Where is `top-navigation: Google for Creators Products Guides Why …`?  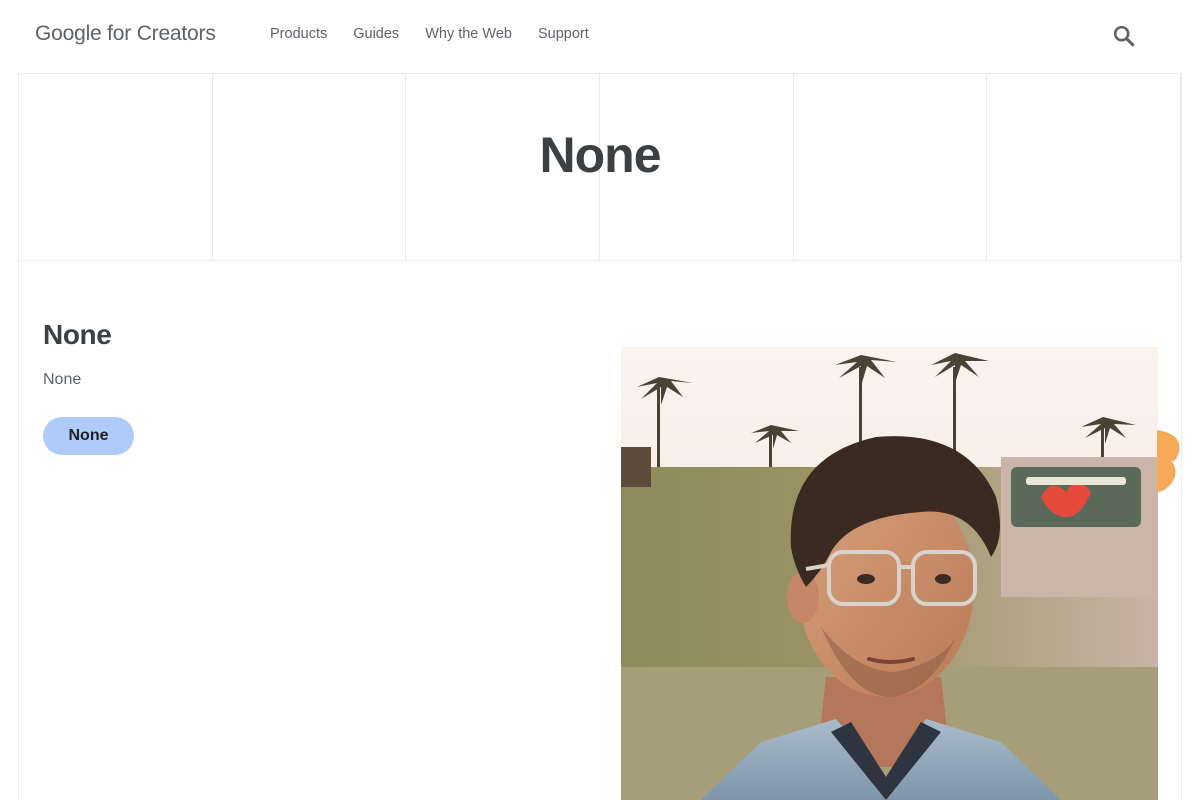
top-navigation: Google for Creators Products Guides Why … is located at coordinates (600, 36).